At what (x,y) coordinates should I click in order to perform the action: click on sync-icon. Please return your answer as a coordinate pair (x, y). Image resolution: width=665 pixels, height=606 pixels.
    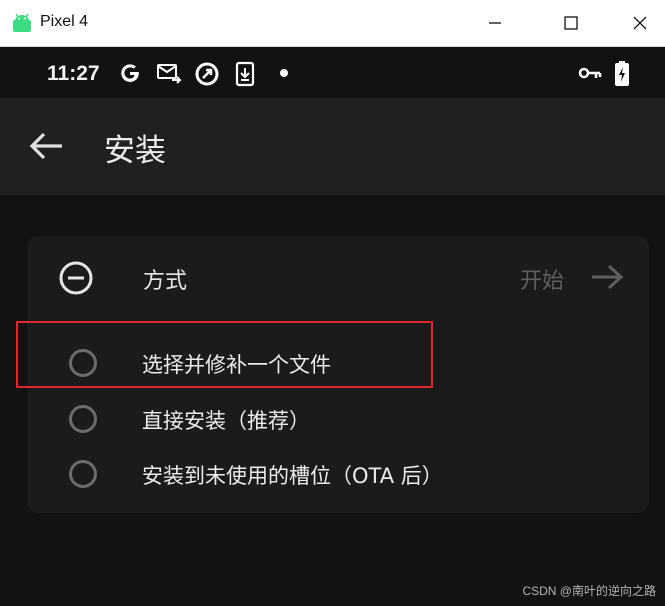
    Looking at the image, I should click on (207, 74).